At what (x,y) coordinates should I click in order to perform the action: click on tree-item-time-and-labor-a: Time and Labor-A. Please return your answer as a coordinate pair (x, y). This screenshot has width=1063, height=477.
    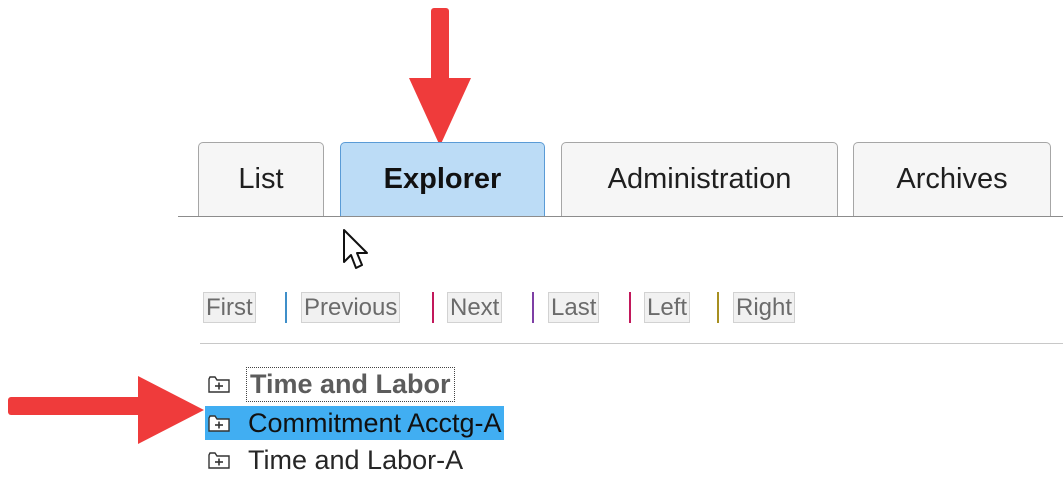
    Looking at the image, I should click on (334, 460).